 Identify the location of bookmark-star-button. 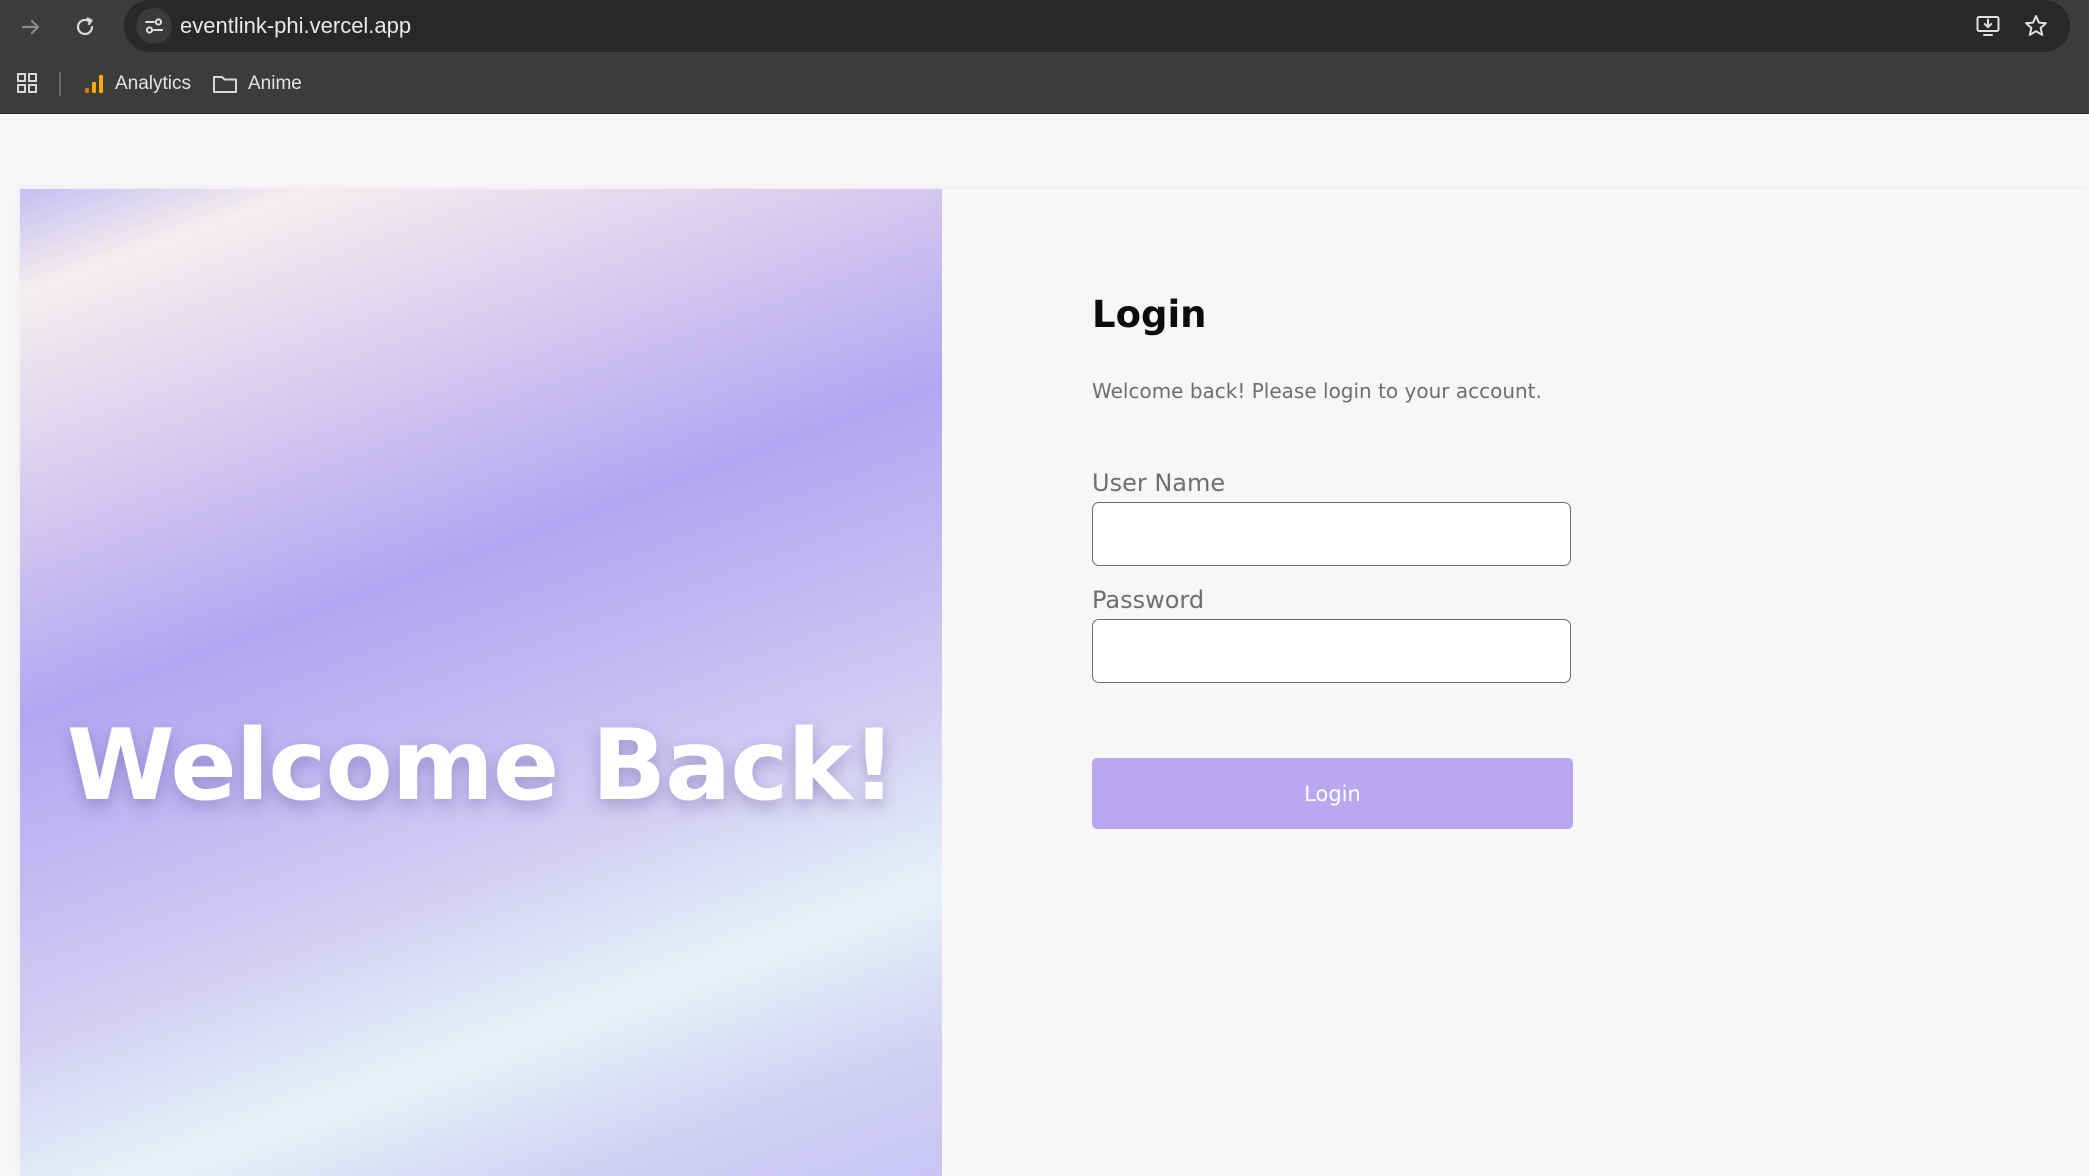
(2036, 26).